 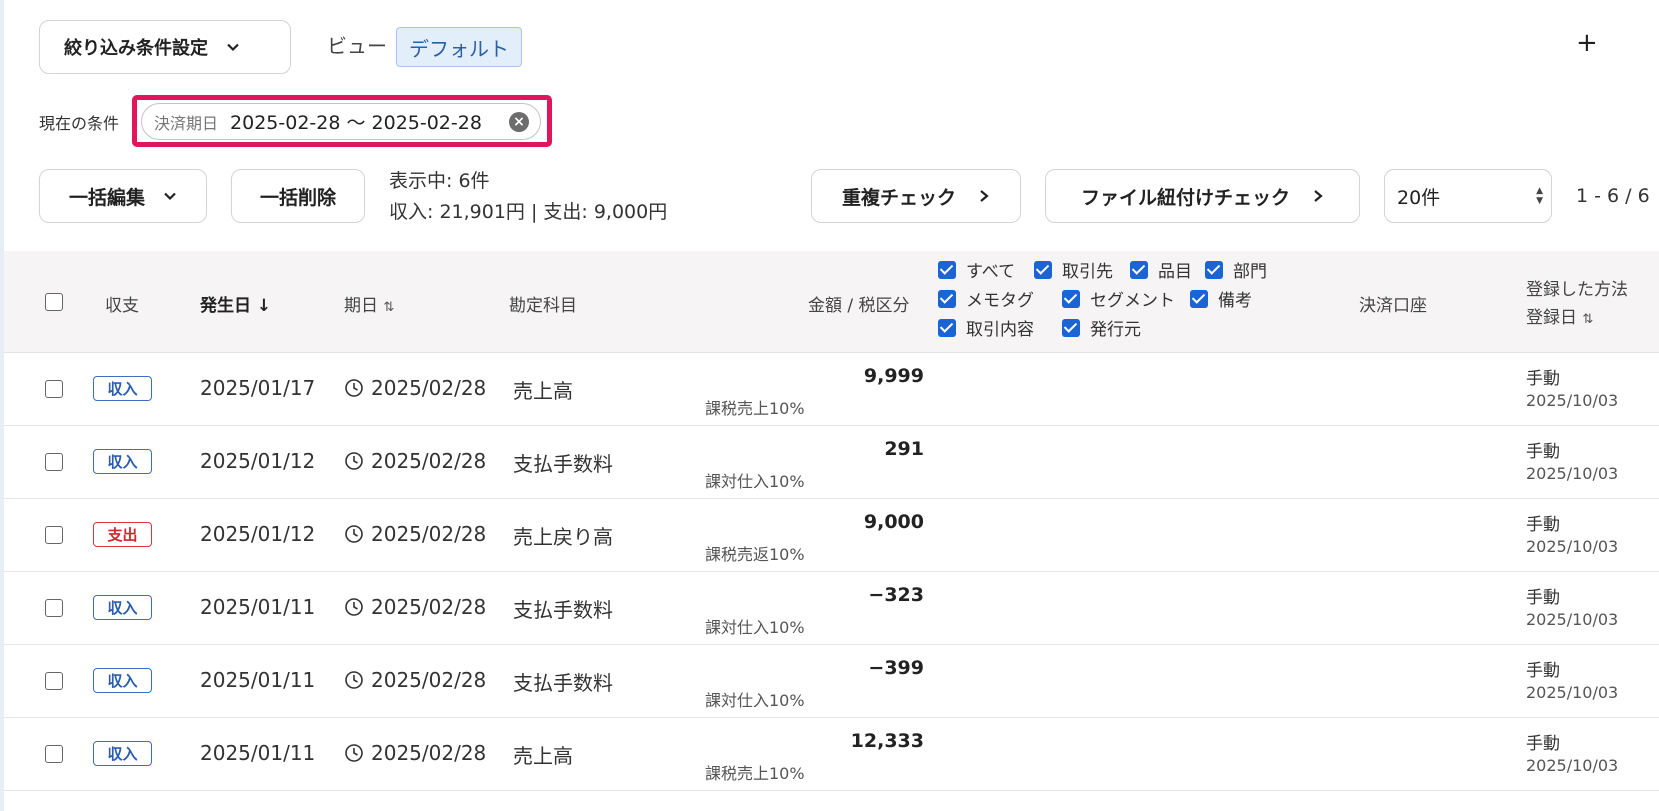 What do you see at coordinates (1419, 197) in the screenshot?
I see `per-page-value: 20件` at bounding box center [1419, 197].